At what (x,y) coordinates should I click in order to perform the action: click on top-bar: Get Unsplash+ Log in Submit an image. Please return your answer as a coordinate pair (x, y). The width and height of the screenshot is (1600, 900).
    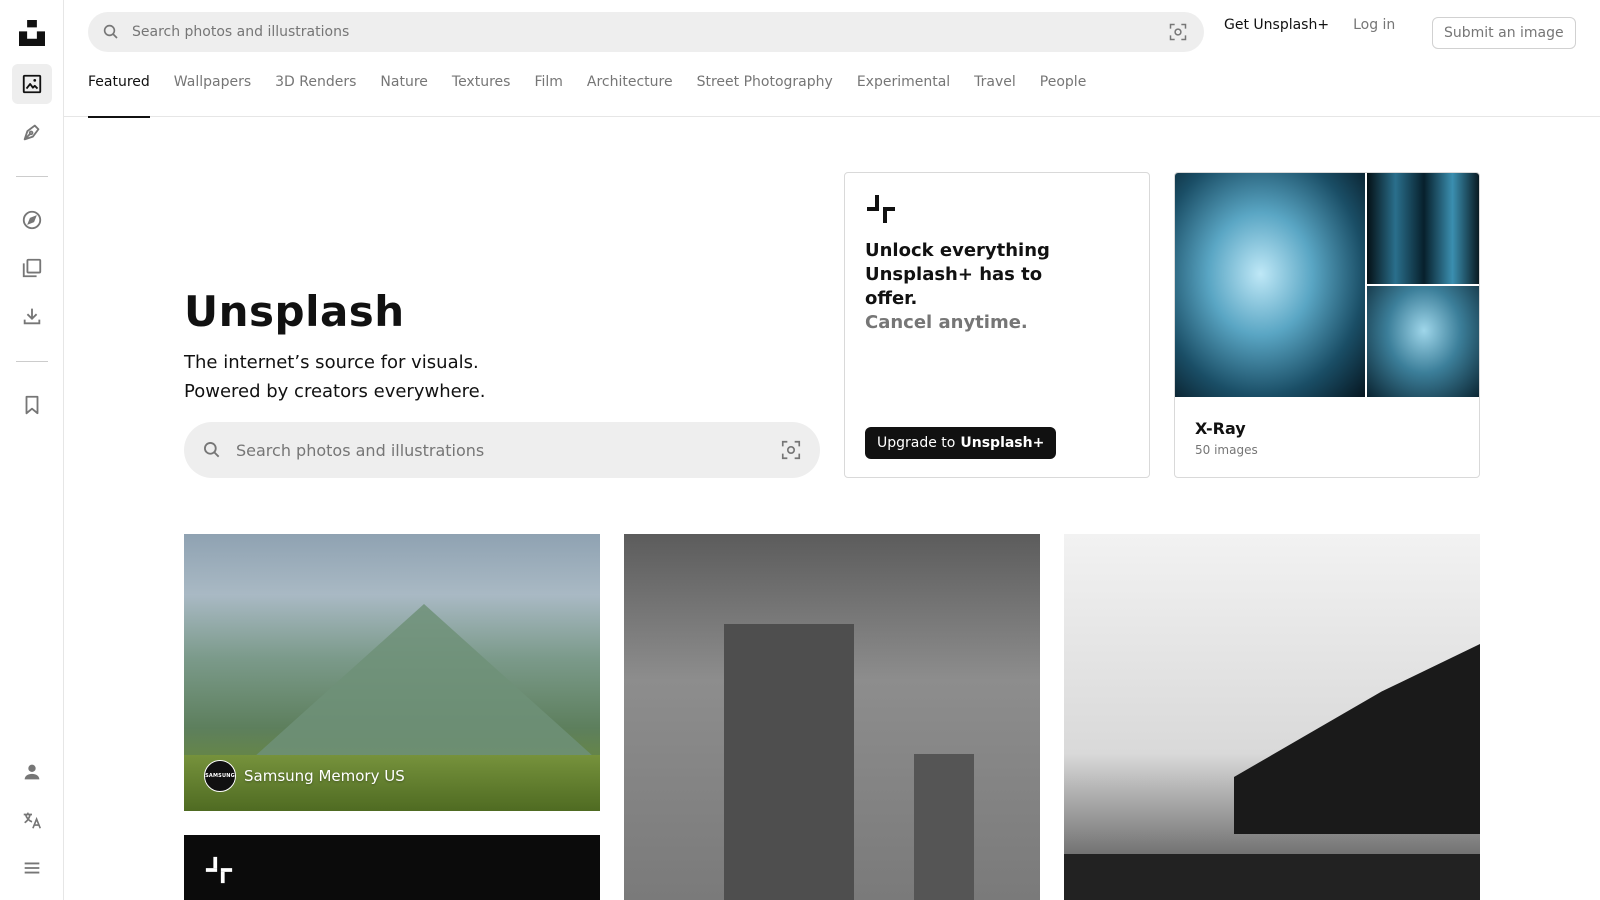
    Looking at the image, I should click on (832, 31).